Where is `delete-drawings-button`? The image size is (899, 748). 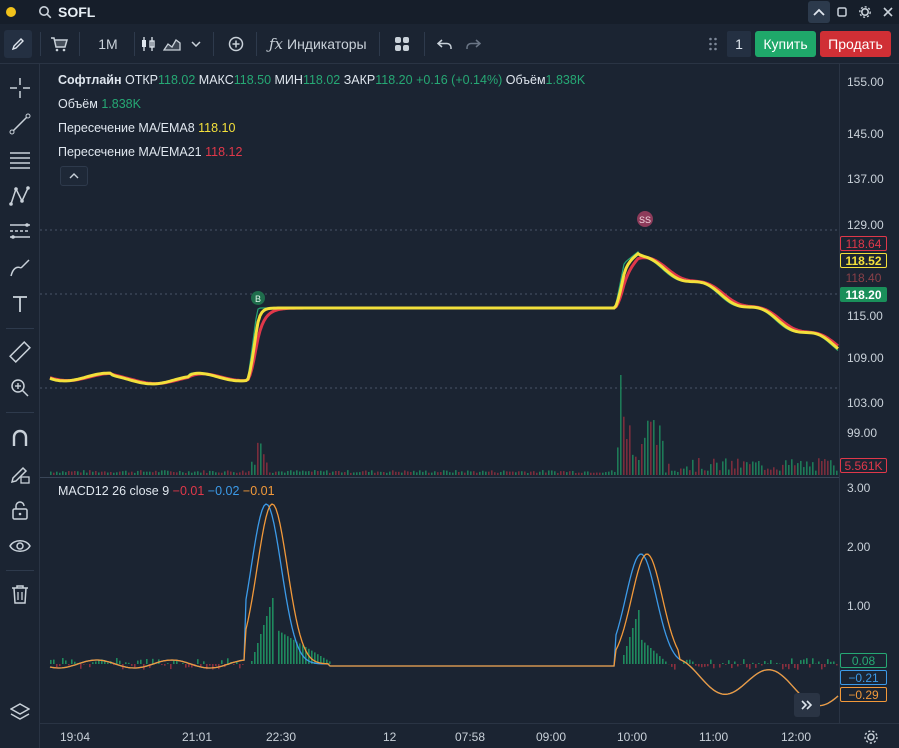 delete-drawings-button is located at coordinates (20, 594).